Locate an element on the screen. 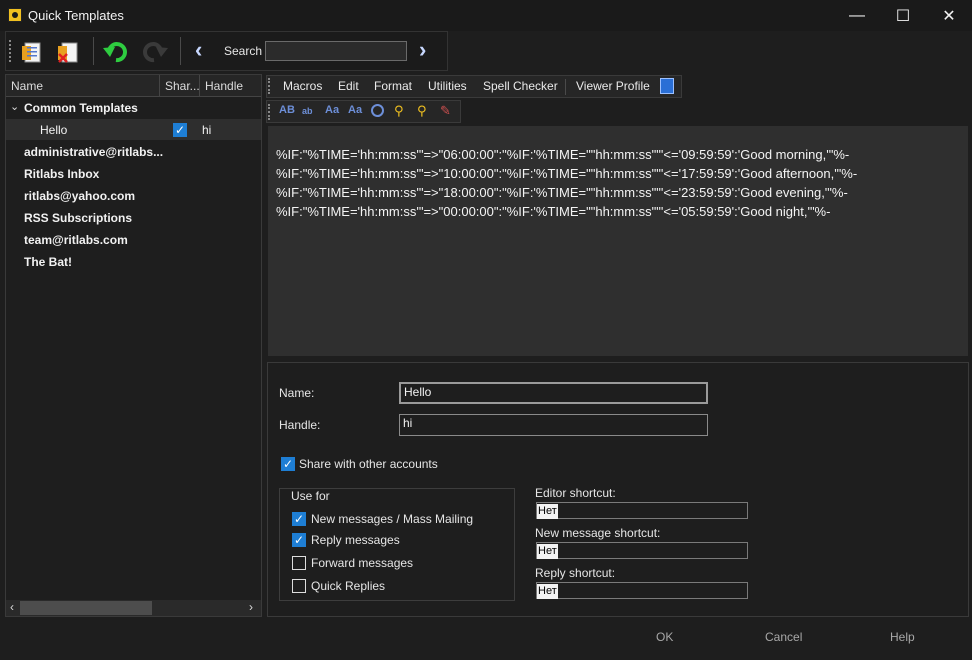 The width and height of the screenshot is (972, 660). handle-label: Handle: is located at coordinates (300, 425).